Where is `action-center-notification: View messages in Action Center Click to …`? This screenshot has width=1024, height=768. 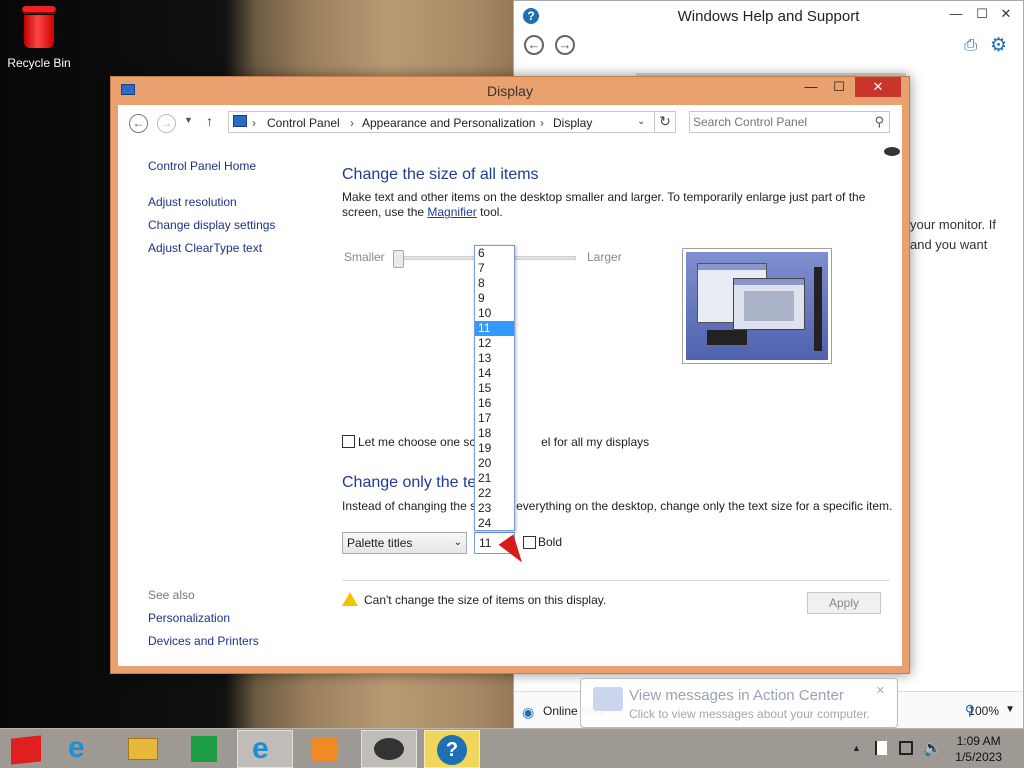
action-center-notification: View messages in Action Center Click to … is located at coordinates (739, 703).